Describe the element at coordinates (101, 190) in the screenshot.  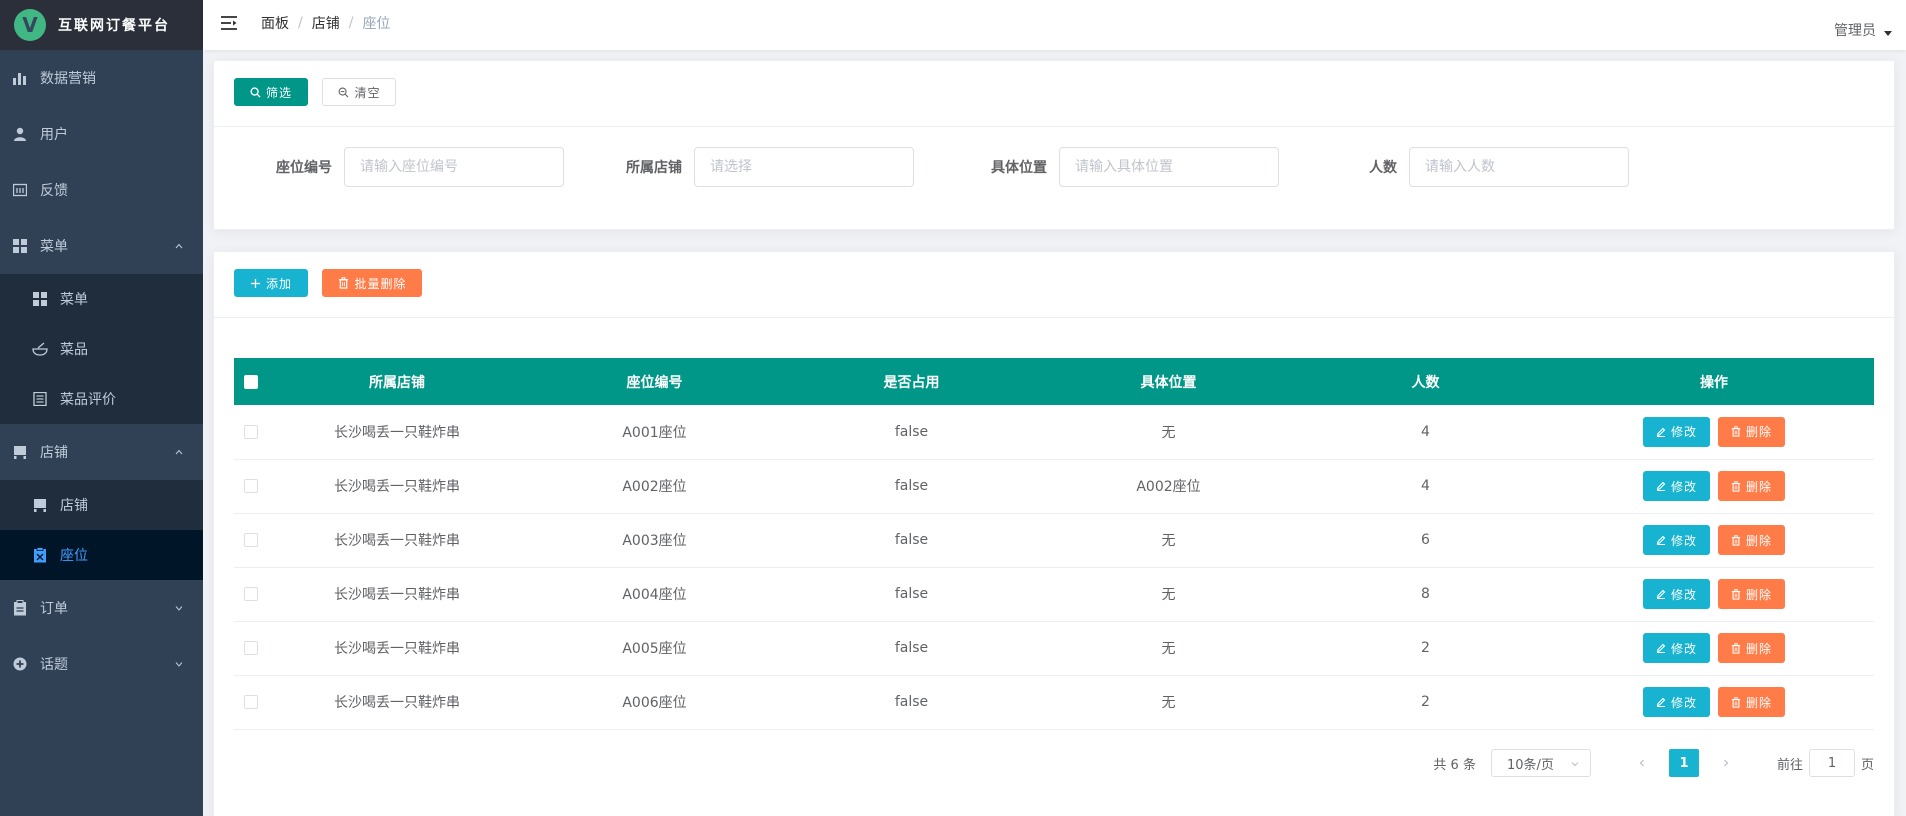
I see `sidebar-item-feedback: 反馈` at that location.